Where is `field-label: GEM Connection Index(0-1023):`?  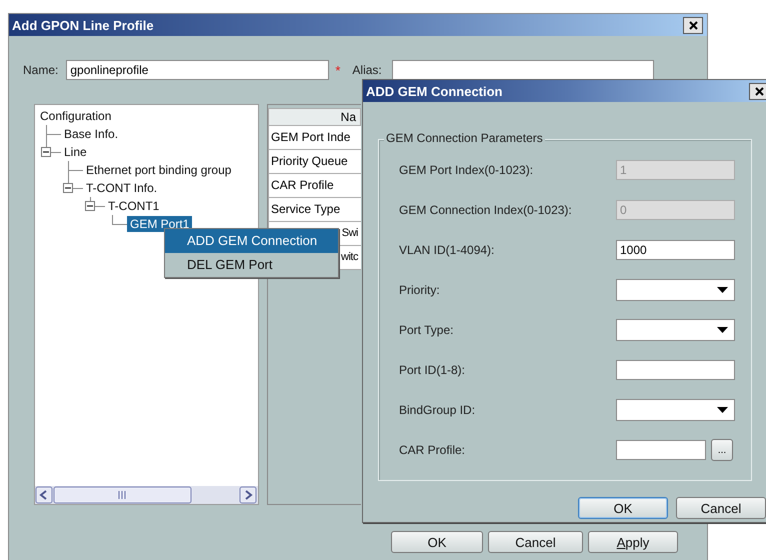
field-label: GEM Connection Index(0-1023): is located at coordinates (486, 210).